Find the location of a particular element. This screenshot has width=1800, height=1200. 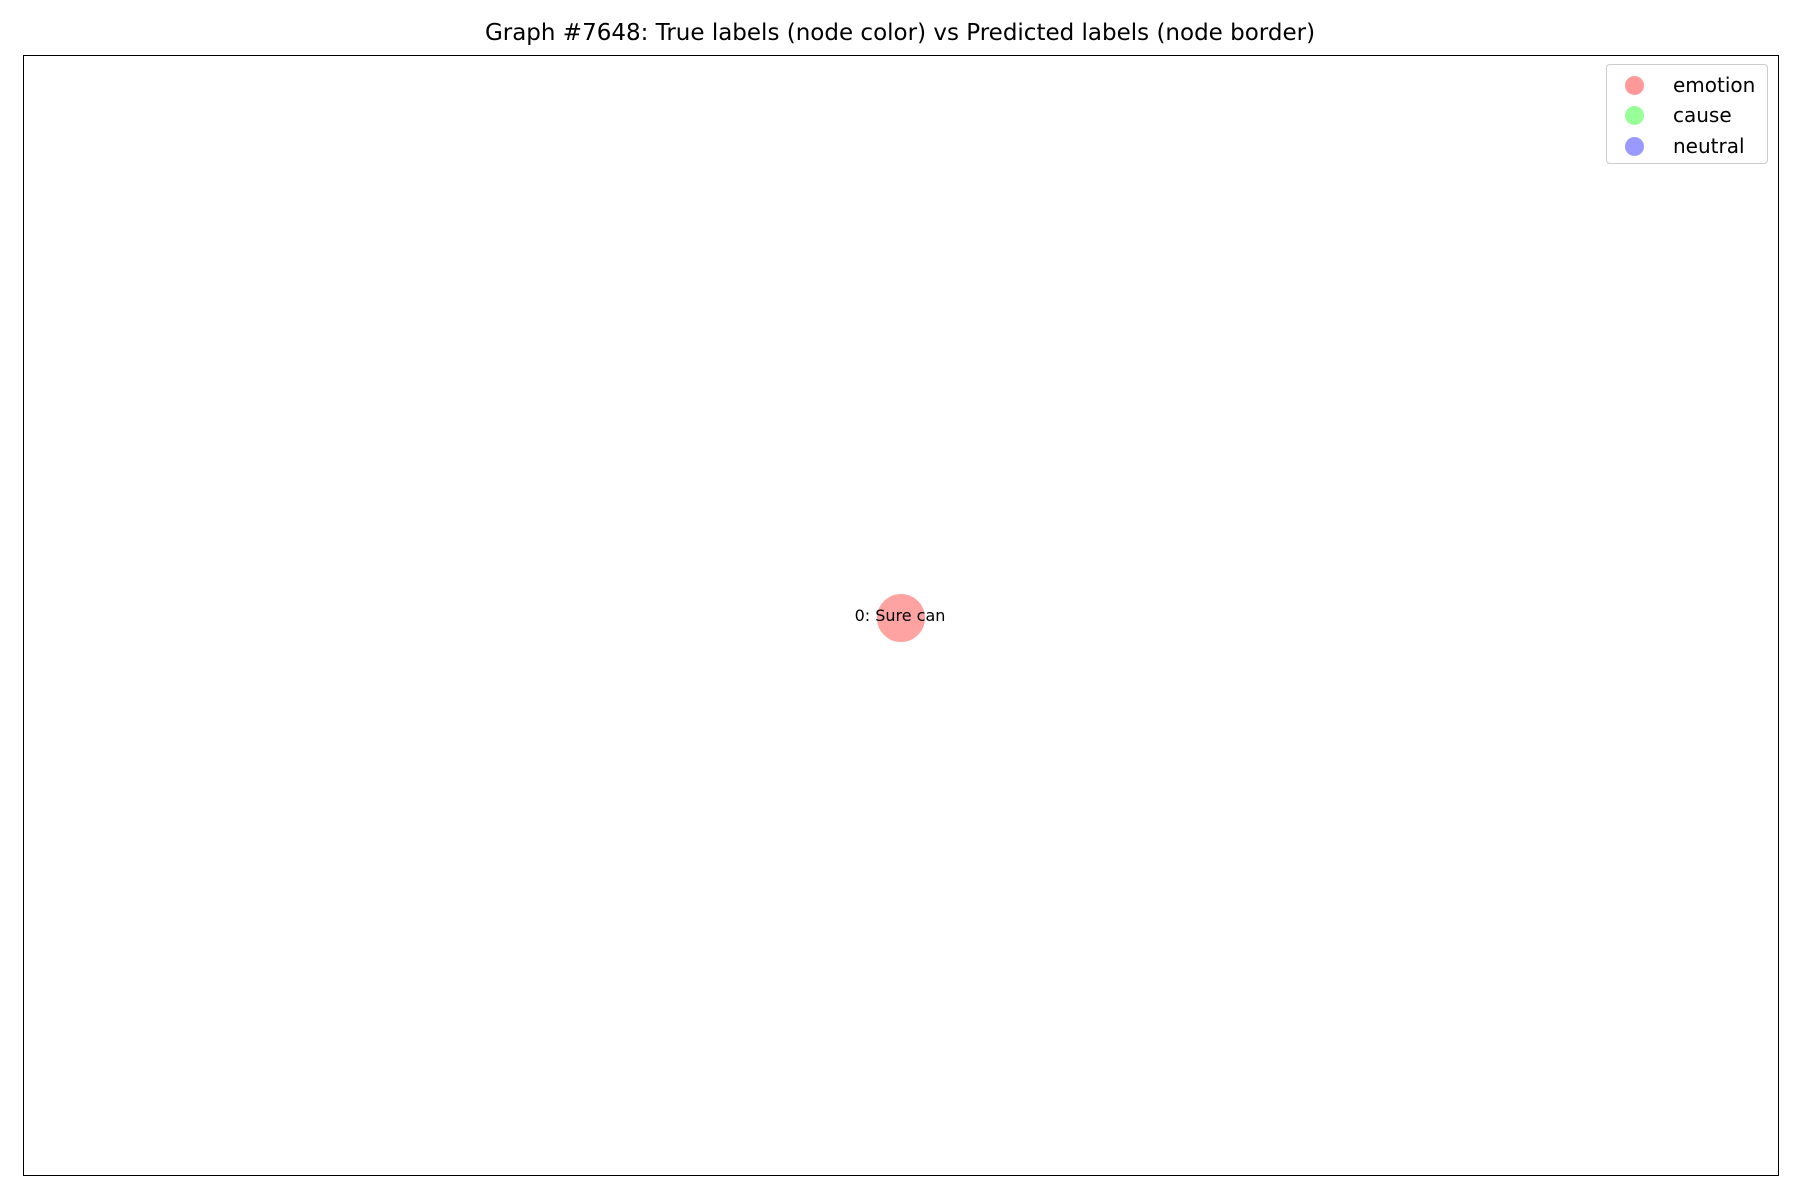

legend-item-neutral: neutral is located at coordinates (1687, 146).